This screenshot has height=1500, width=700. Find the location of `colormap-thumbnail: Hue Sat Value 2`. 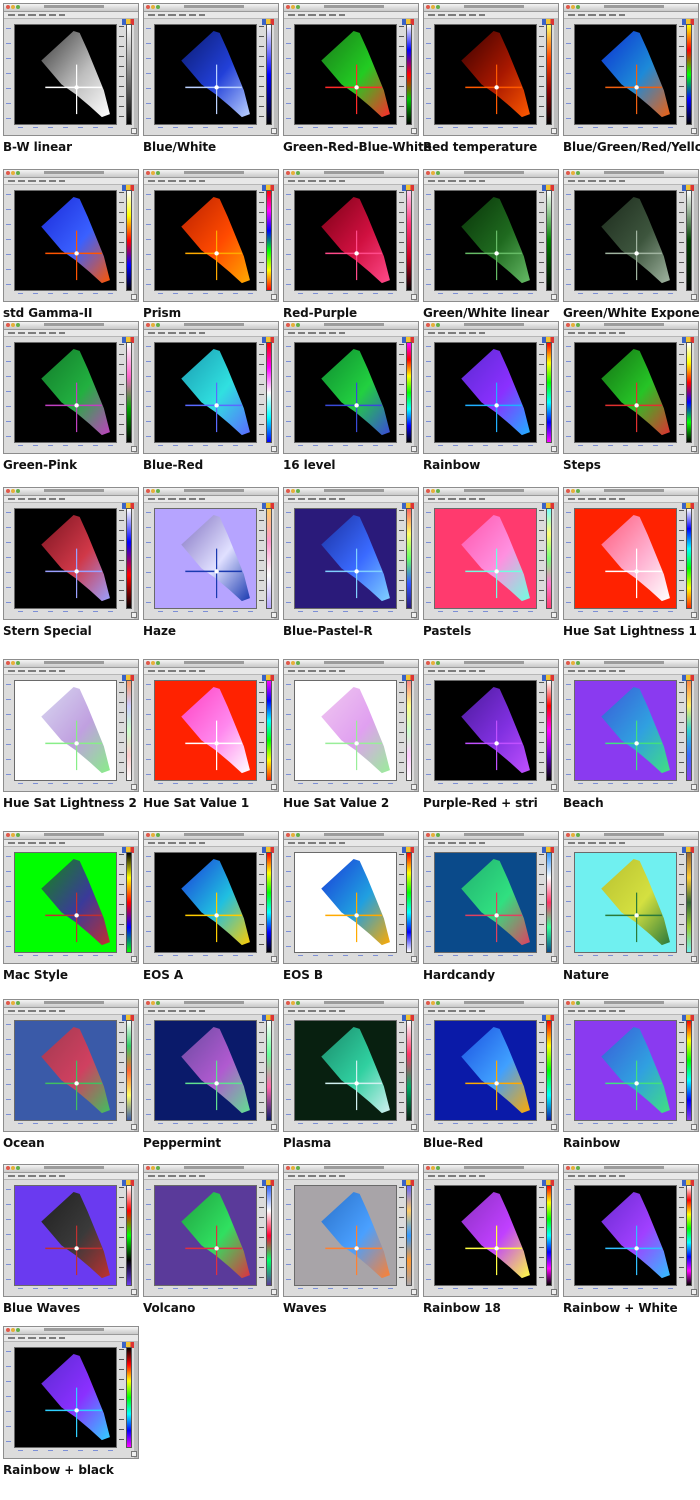

colormap-thumbnail: Hue Sat Value 2 is located at coordinates (351, 734).